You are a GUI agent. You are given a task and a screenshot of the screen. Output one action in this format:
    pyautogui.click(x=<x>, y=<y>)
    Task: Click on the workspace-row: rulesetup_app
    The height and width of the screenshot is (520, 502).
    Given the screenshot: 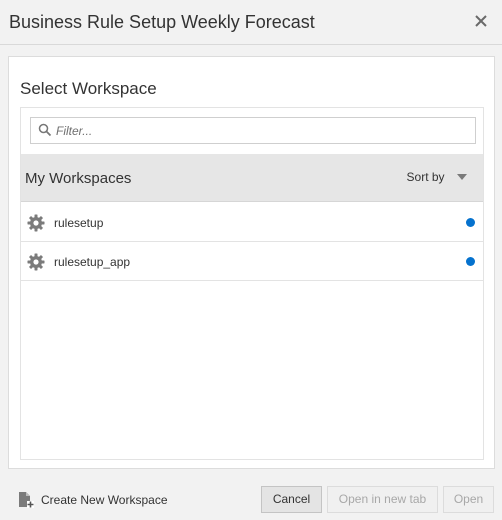 What is the action you would take?
    pyautogui.click(x=252, y=261)
    